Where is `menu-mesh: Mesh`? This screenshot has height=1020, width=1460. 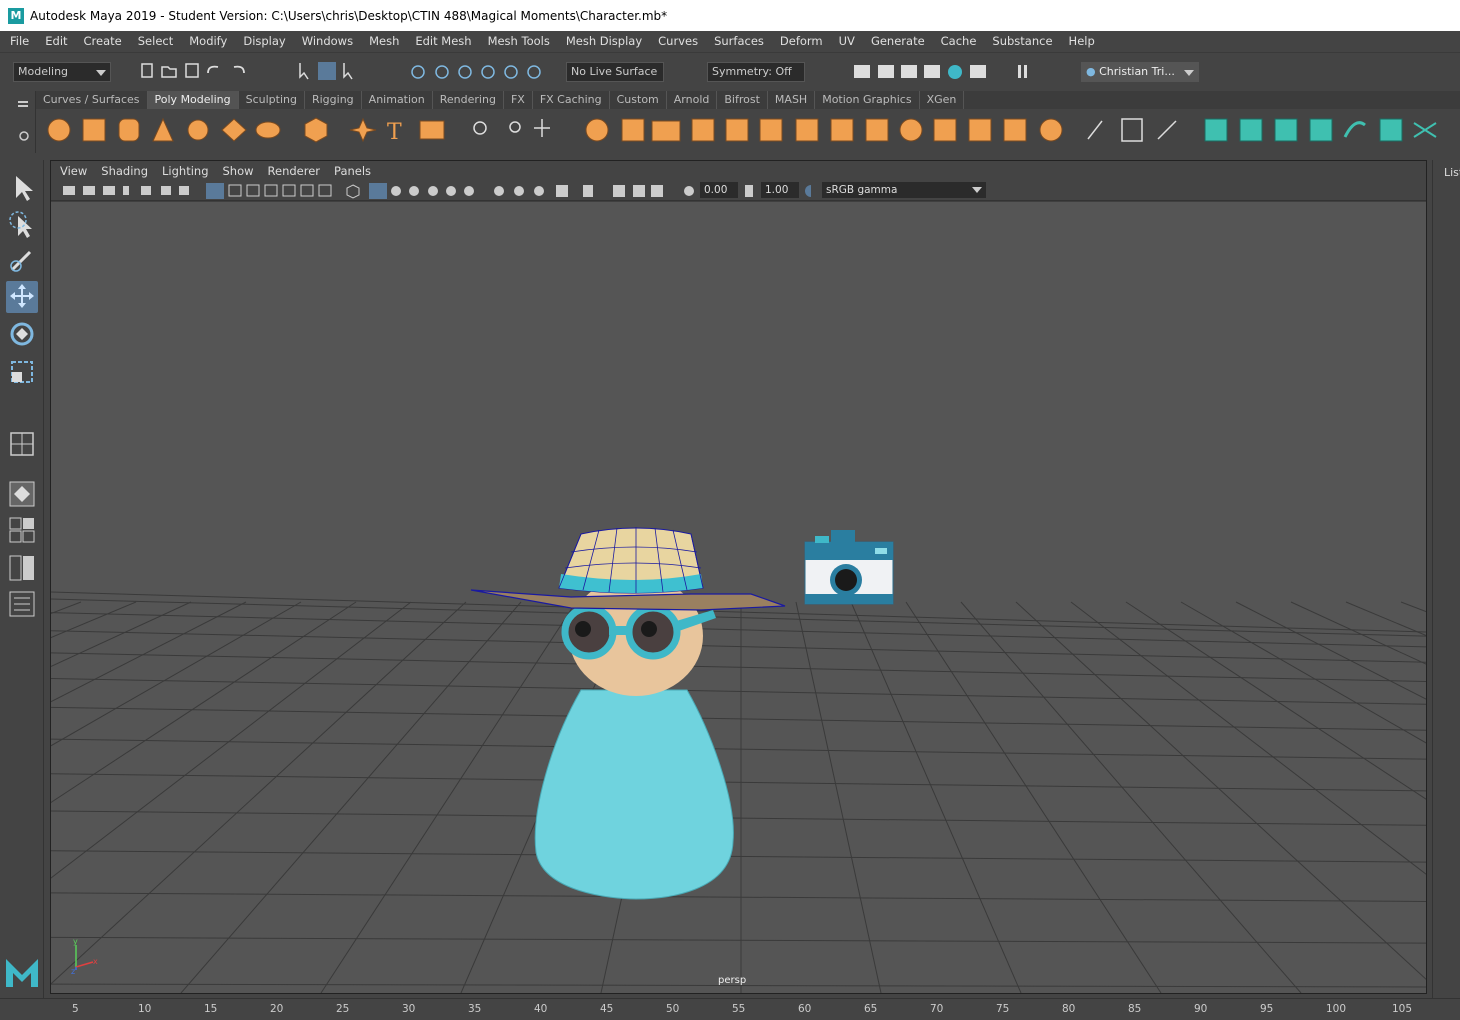 menu-mesh: Mesh is located at coordinates (384, 41).